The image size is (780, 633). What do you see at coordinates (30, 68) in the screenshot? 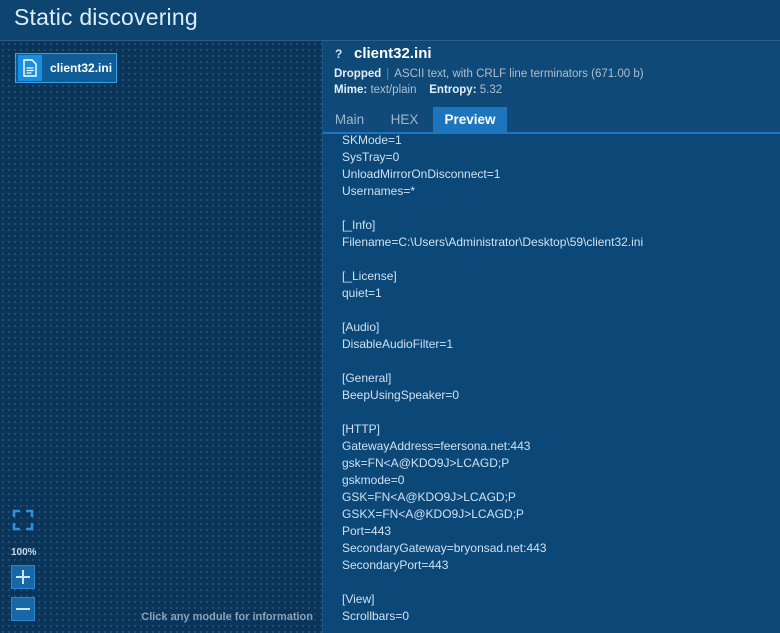
I see `document-icon` at bounding box center [30, 68].